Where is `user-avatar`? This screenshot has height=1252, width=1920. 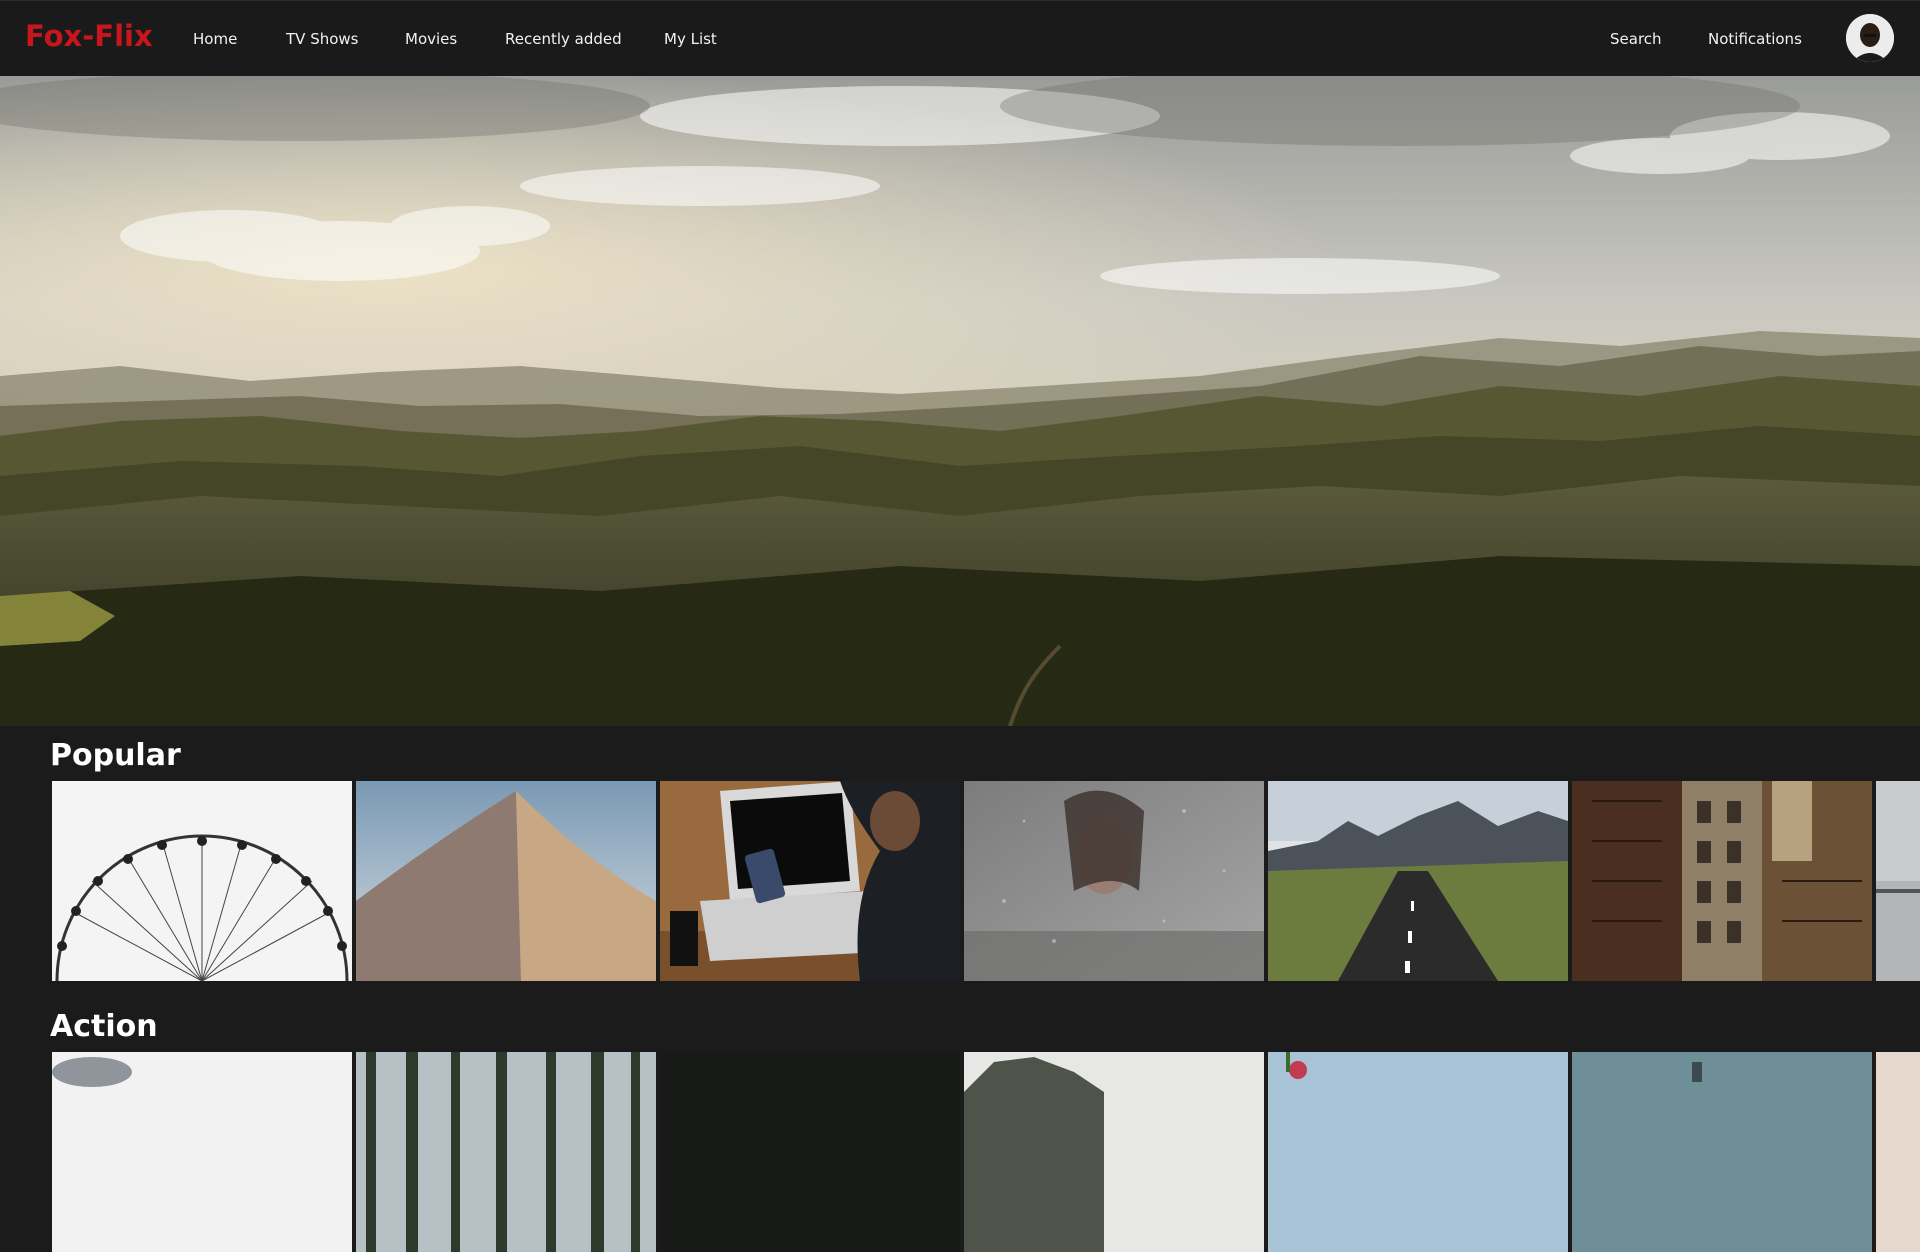 user-avatar is located at coordinates (1870, 38).